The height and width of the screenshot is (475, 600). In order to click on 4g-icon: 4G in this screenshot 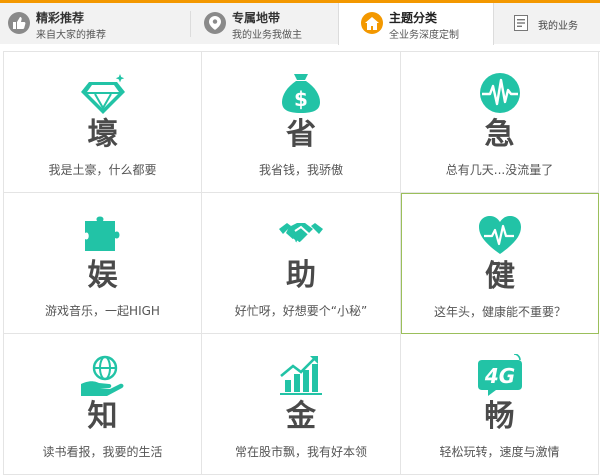, I will do `click(499, 375)`.